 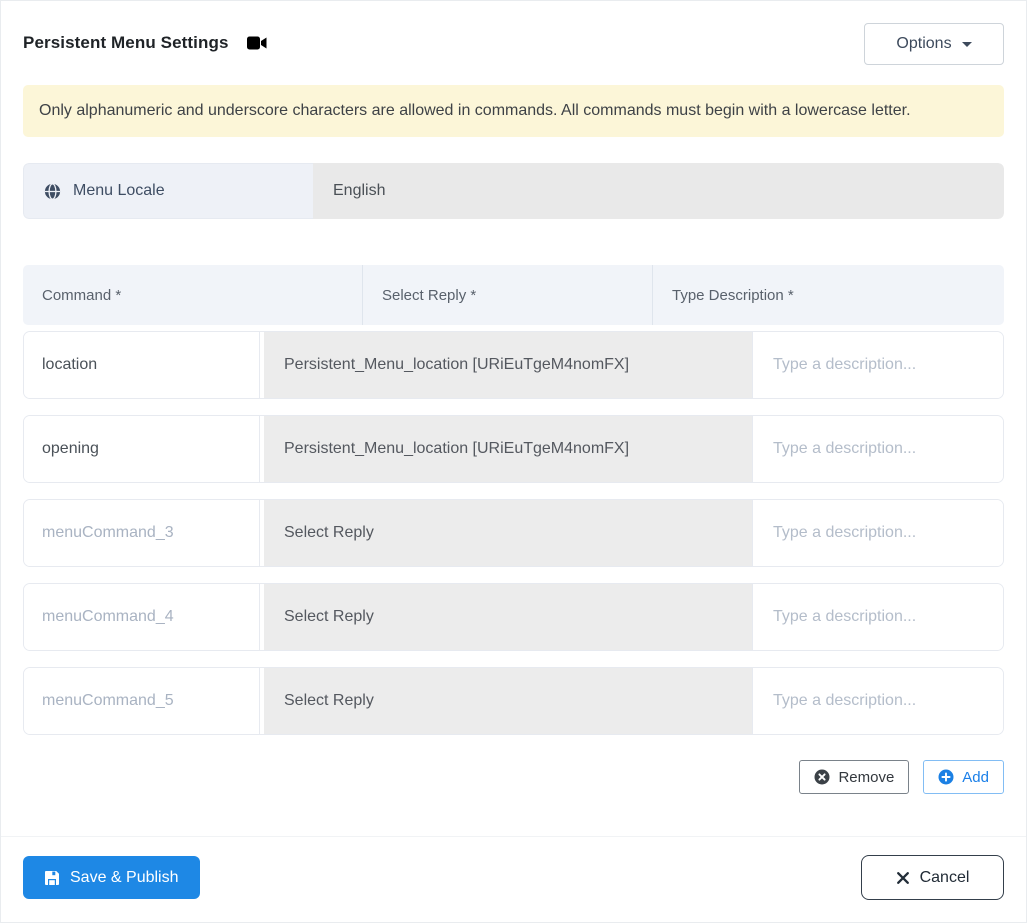 What do you see at coordinates (52, 191) in the screenshot?
I see `globe-icon` at bounding box center [52, 191].